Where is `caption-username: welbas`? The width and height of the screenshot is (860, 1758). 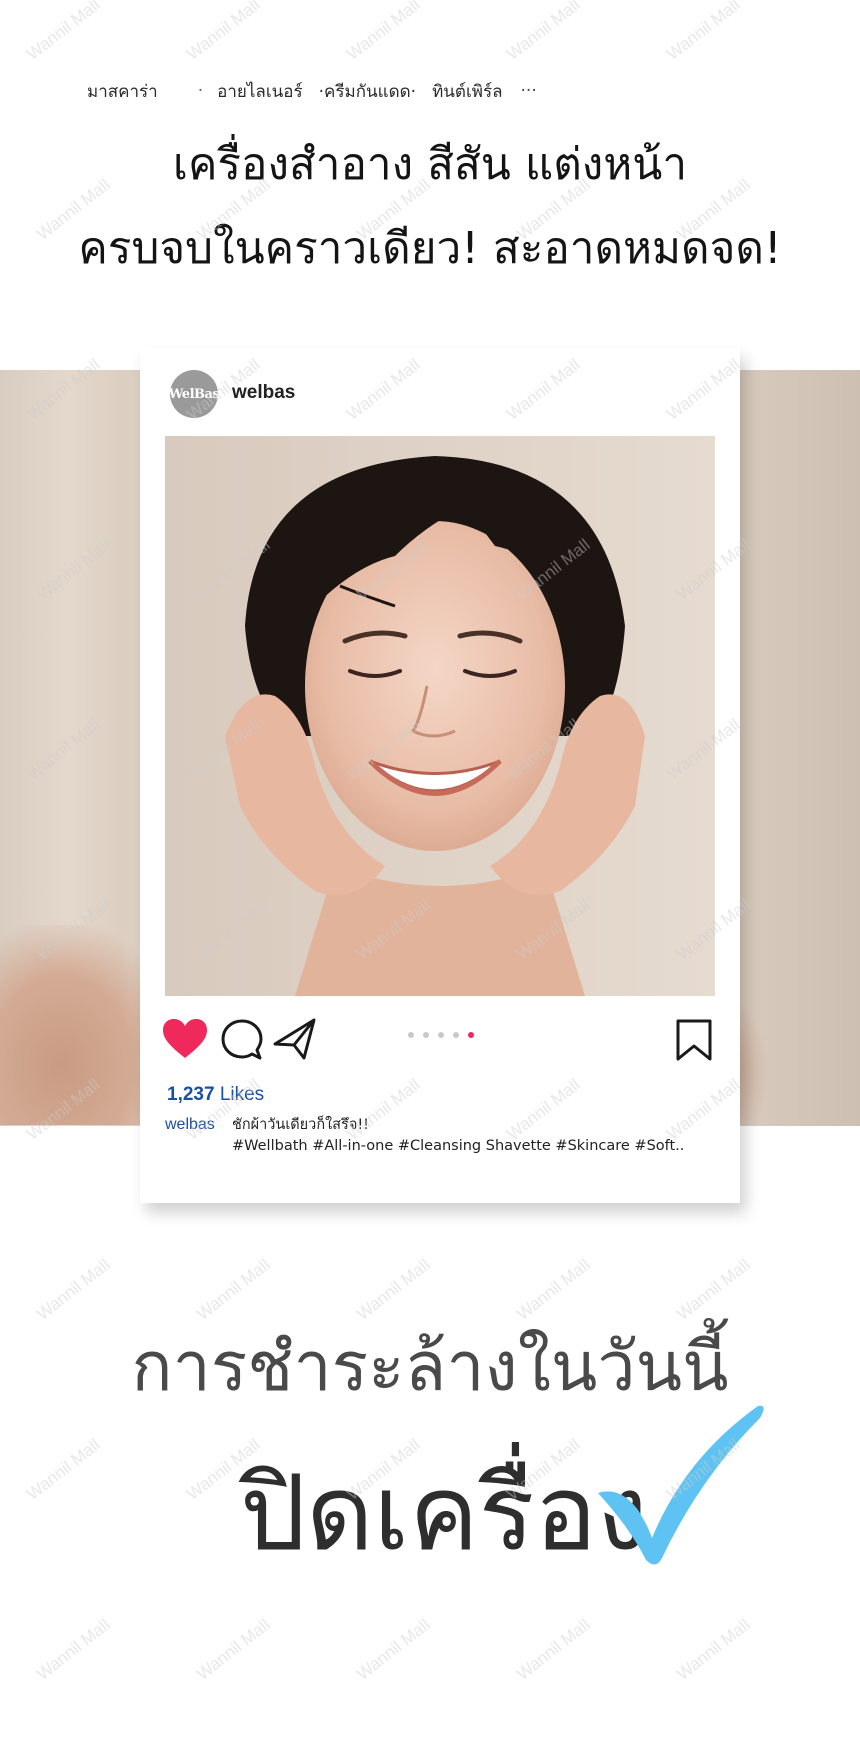 caption-username: welbas is located at coordinates (190, 1125).